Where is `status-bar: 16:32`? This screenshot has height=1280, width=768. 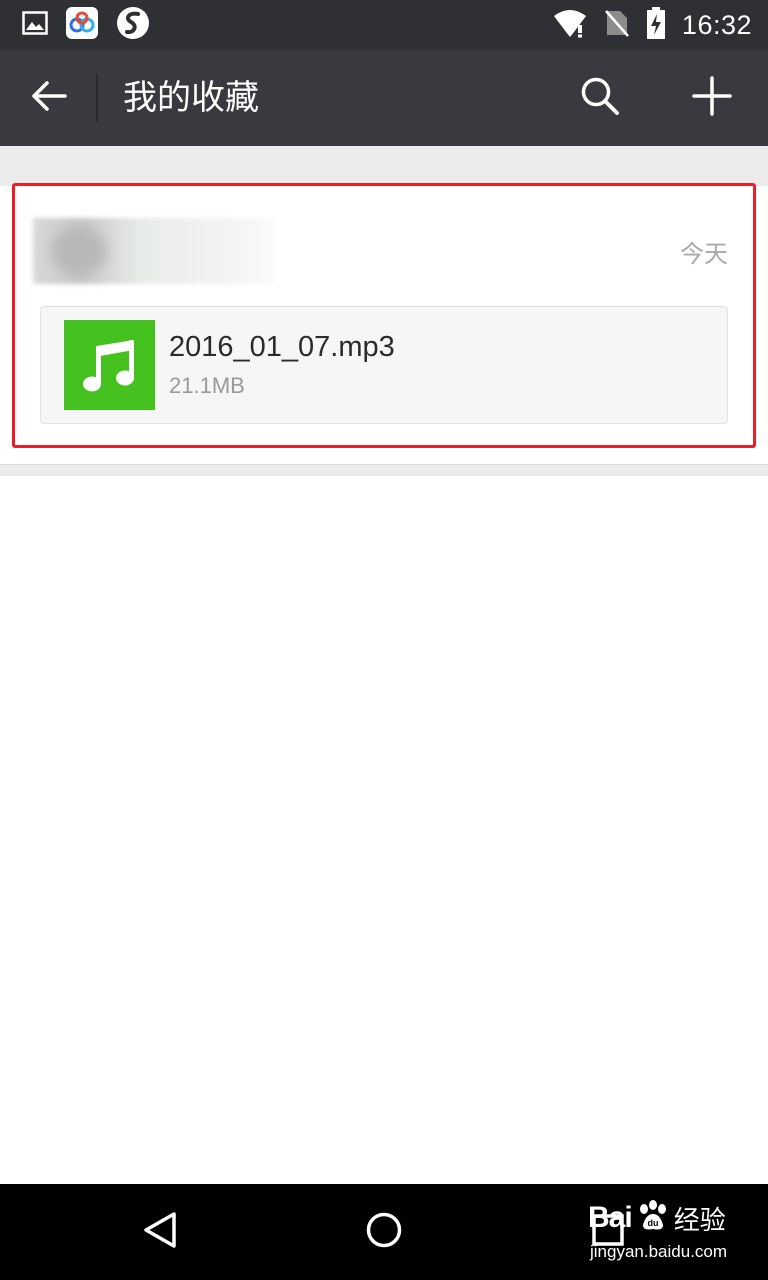 status-bar: 16:32 is located at coordinates (384, 25).